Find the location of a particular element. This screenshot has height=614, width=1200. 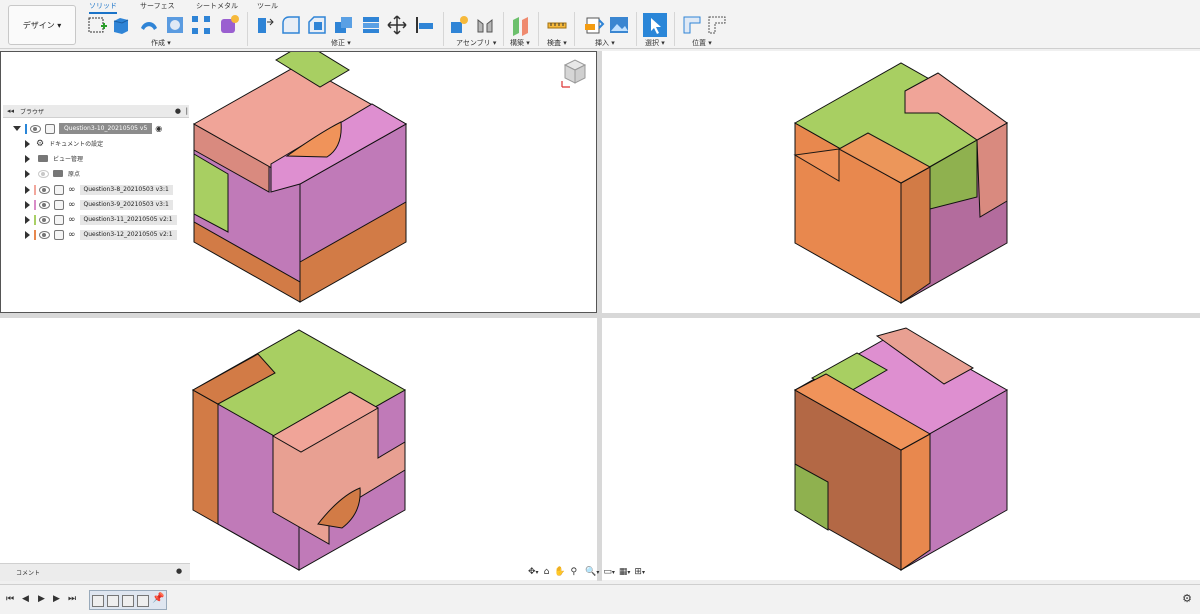

viewports-icon: ⊞ is located at coordinates (638, 572).